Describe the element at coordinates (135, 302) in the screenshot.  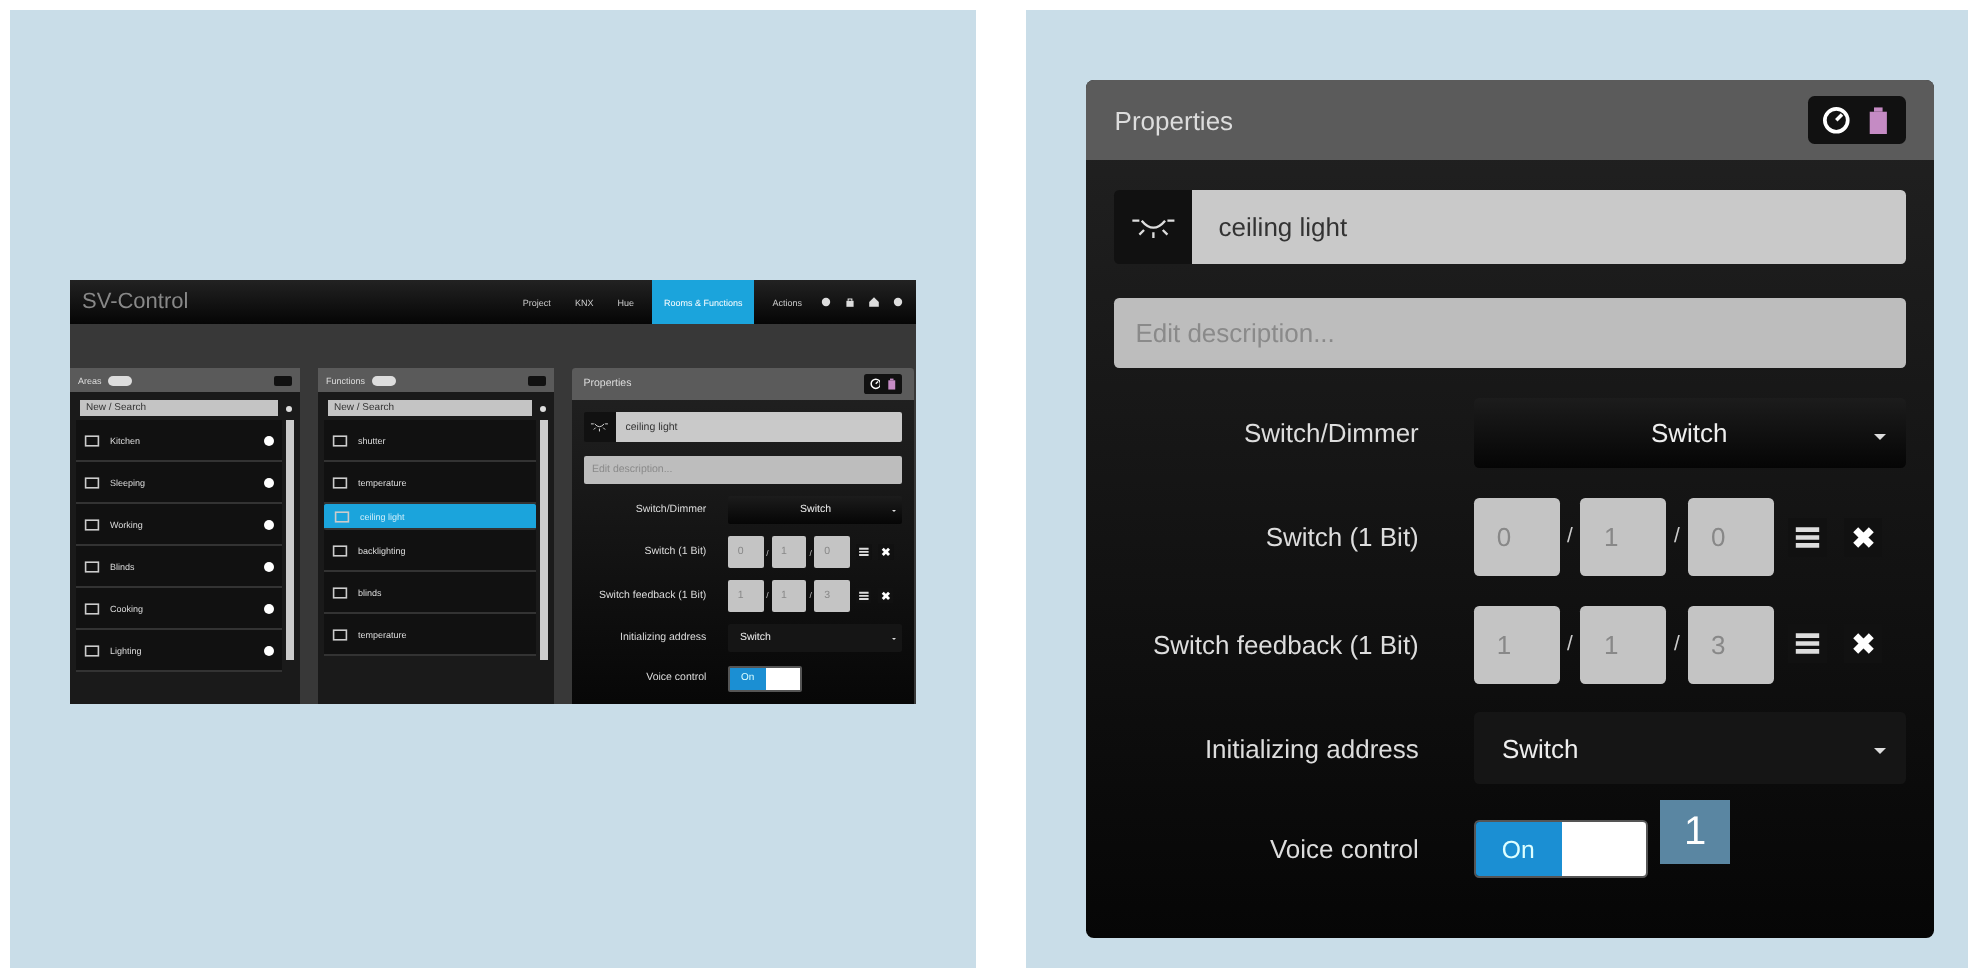
I see `app-title: SV-Control` at that location.